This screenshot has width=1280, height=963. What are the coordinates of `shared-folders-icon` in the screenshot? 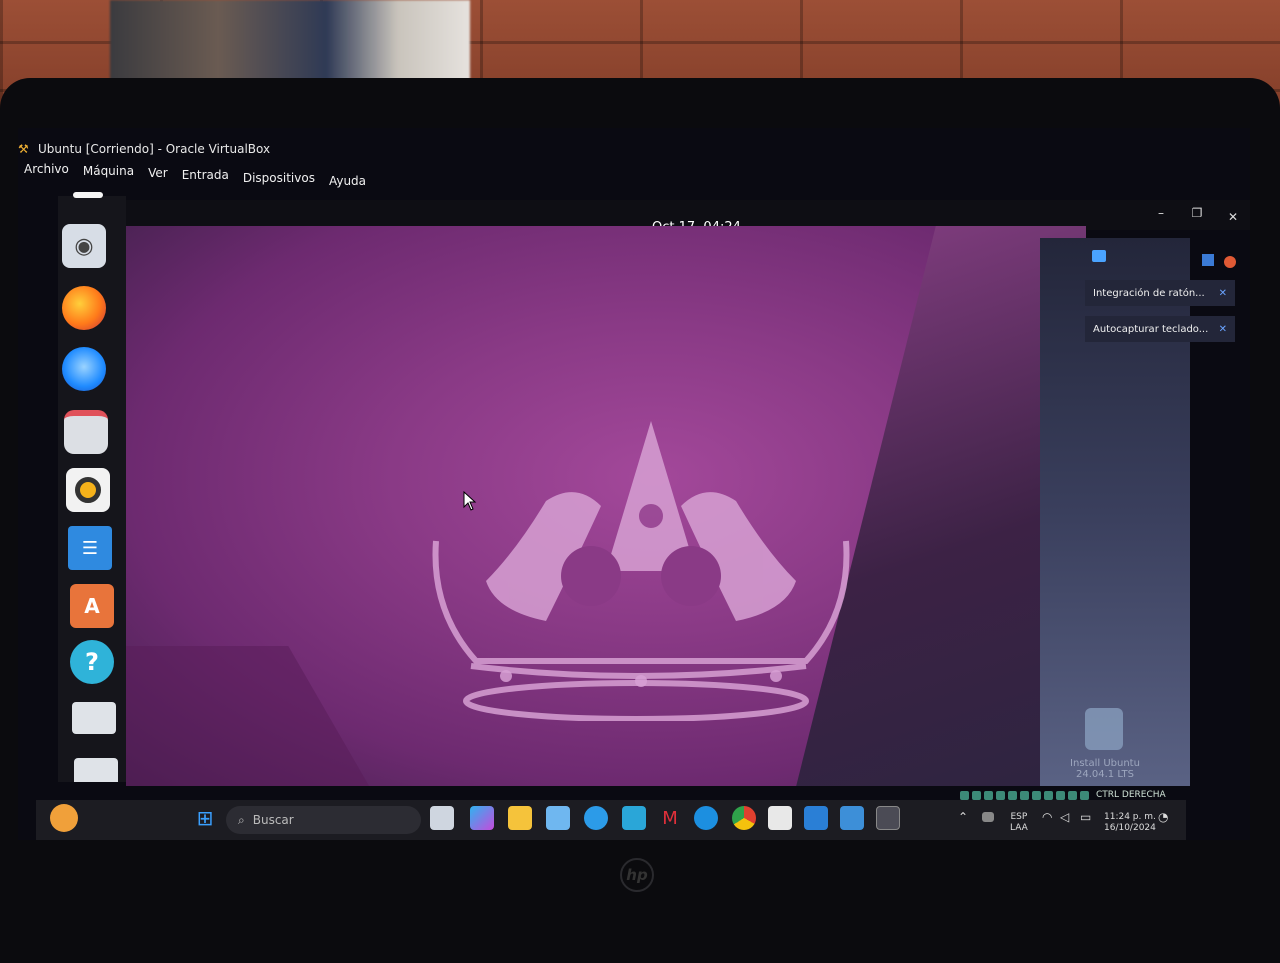 It's located at (1024, 795).